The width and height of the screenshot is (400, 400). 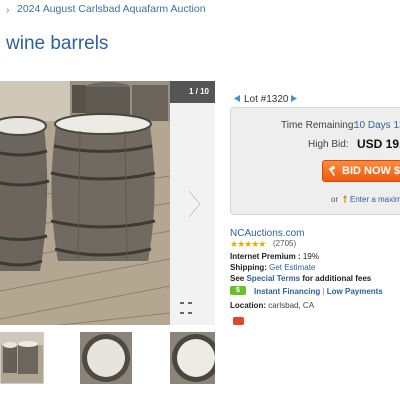 What do you see at coordinates (266, 99) in the screenshot?
I see `lot-number: Lot #1320` at bounding box center [266, 99].